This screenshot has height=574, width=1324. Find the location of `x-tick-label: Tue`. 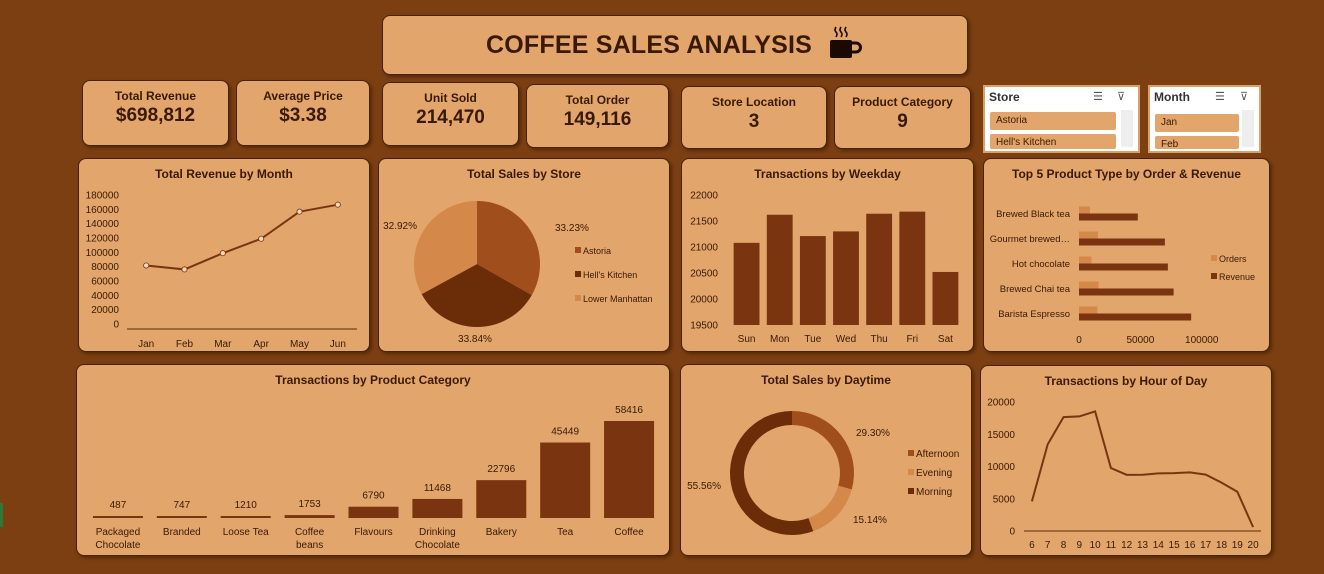

x-tick-label: Tue is located at coordinates (812, 339).